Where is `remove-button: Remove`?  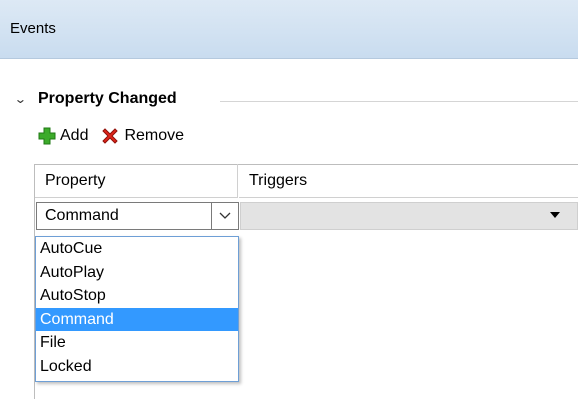
remove-button: Remove is located at coordinates (142, 136).